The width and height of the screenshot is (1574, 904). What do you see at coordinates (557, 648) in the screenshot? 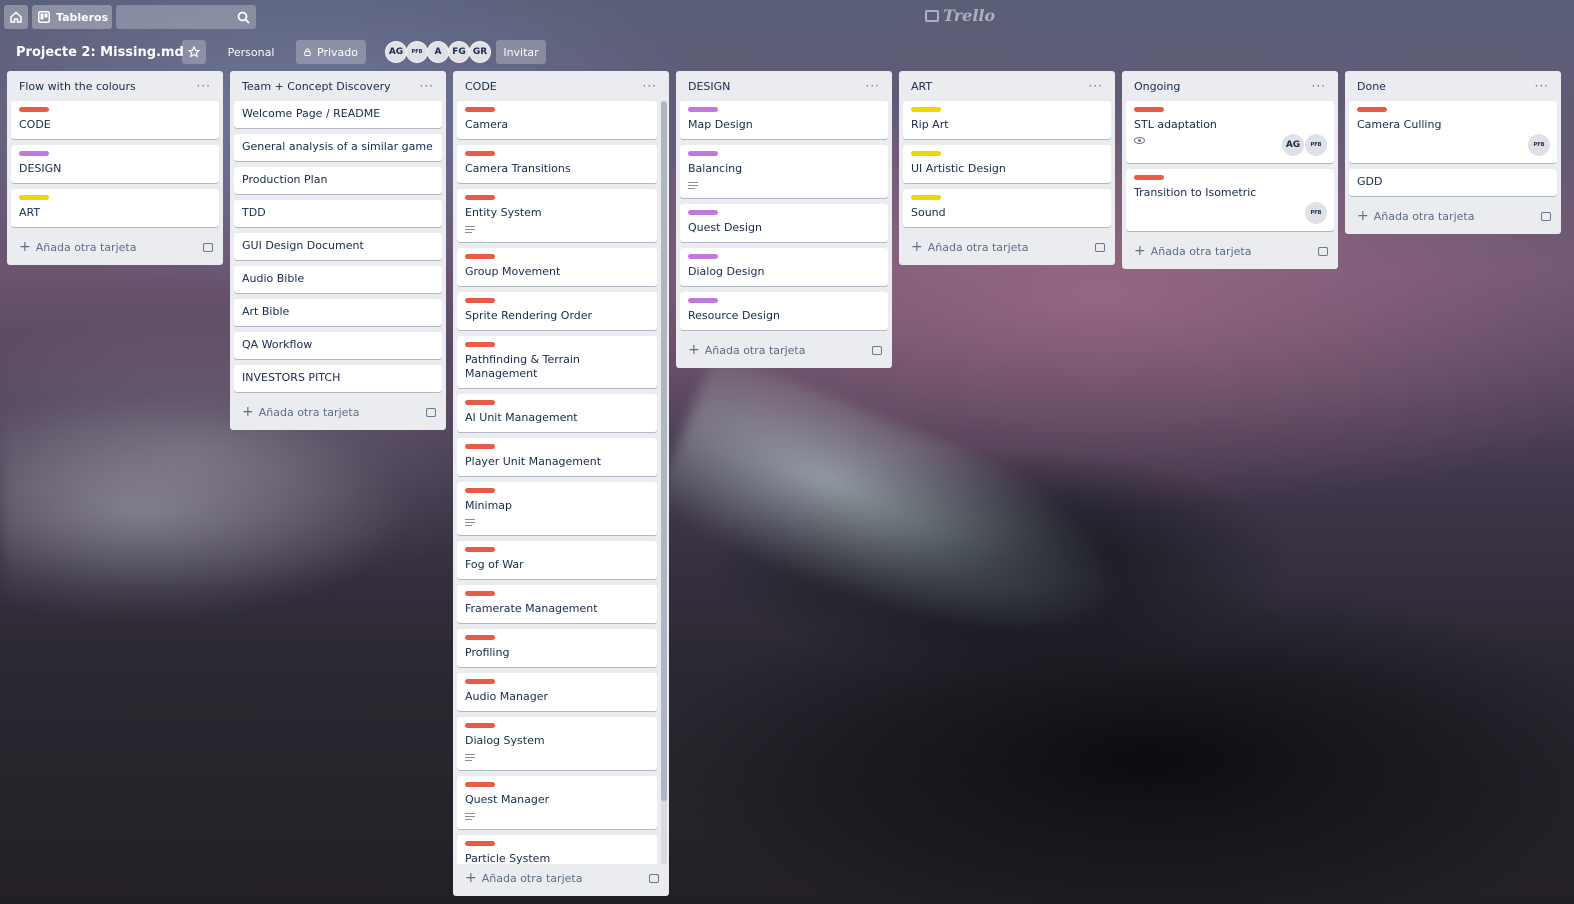
I see `card: Profiling` at bounding box center [557, 648].